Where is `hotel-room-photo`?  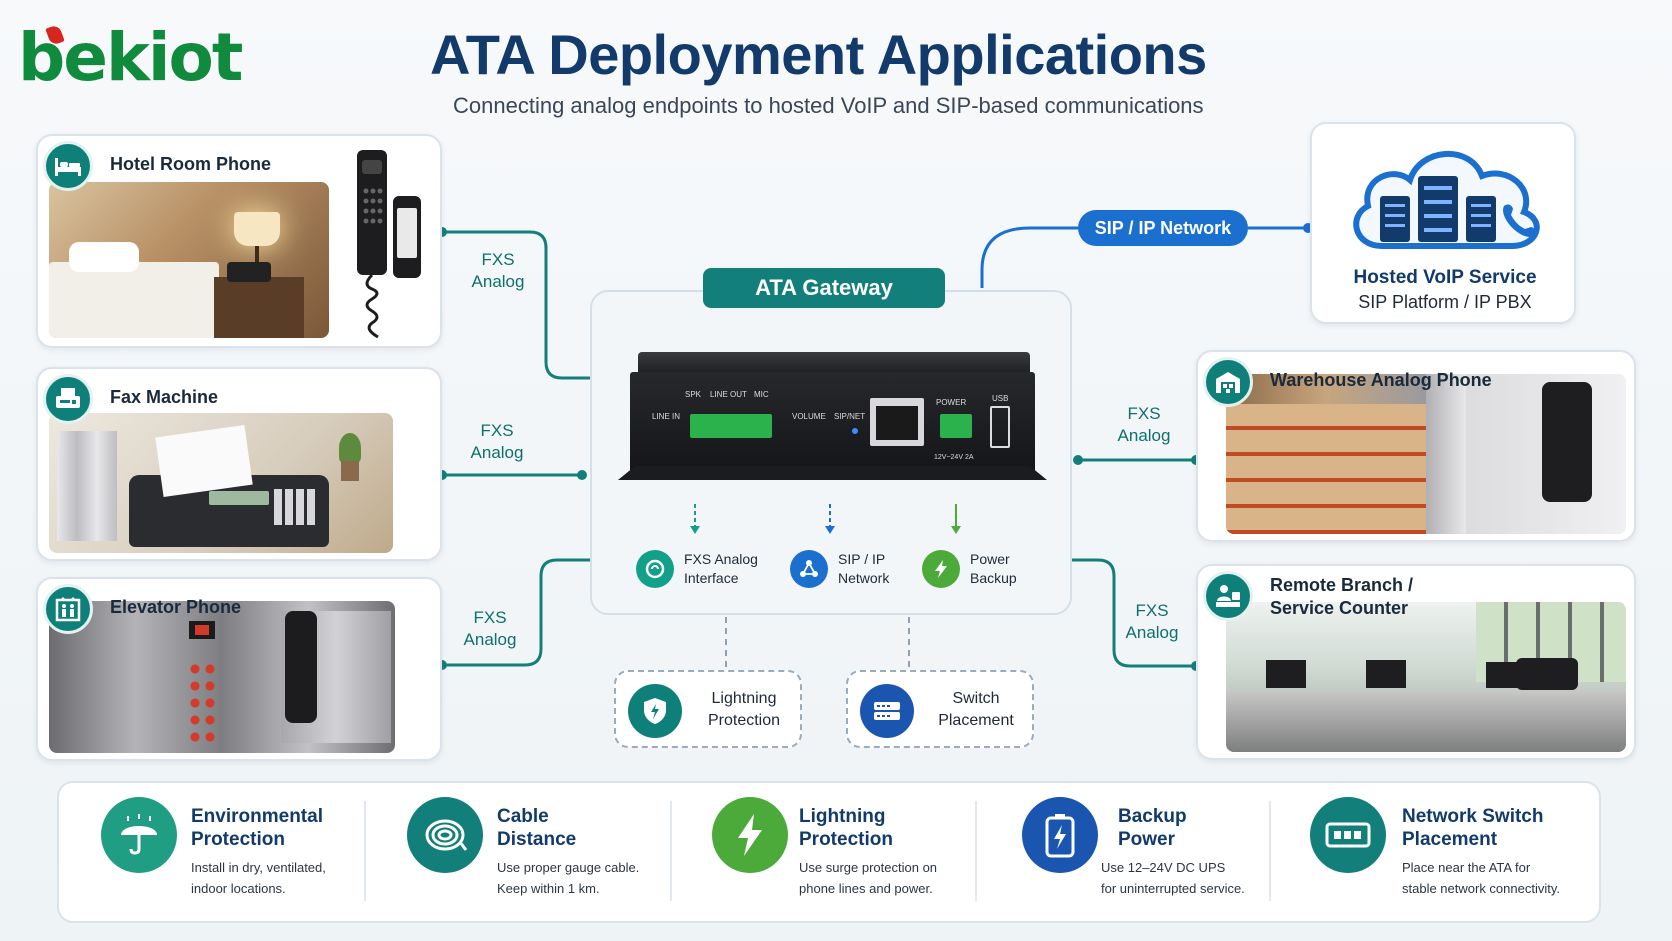
hotel-room-photo is located at coordinates (189, 260).